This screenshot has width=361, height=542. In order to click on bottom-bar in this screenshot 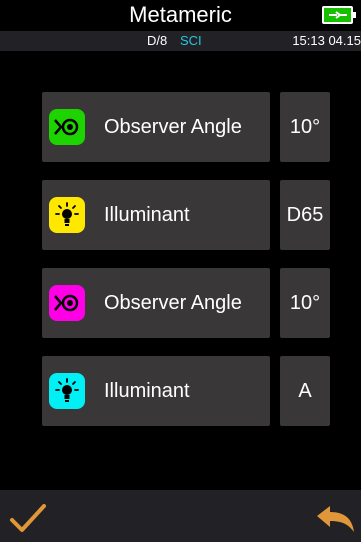, I will do `click(180, 516)`.